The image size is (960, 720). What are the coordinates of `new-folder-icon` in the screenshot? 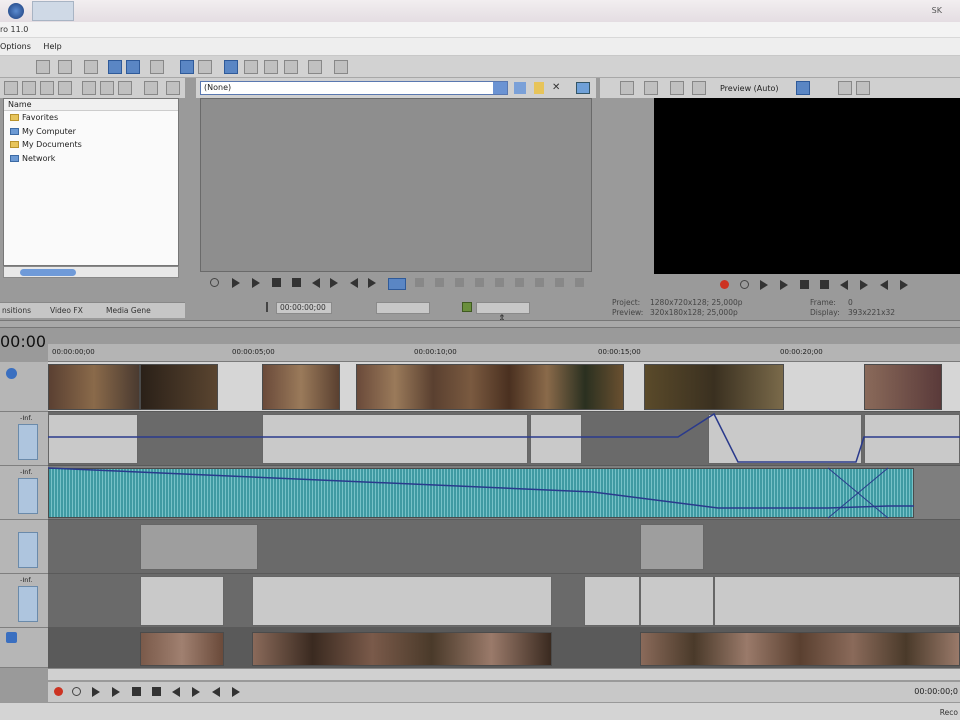 It's located at (65, 88).